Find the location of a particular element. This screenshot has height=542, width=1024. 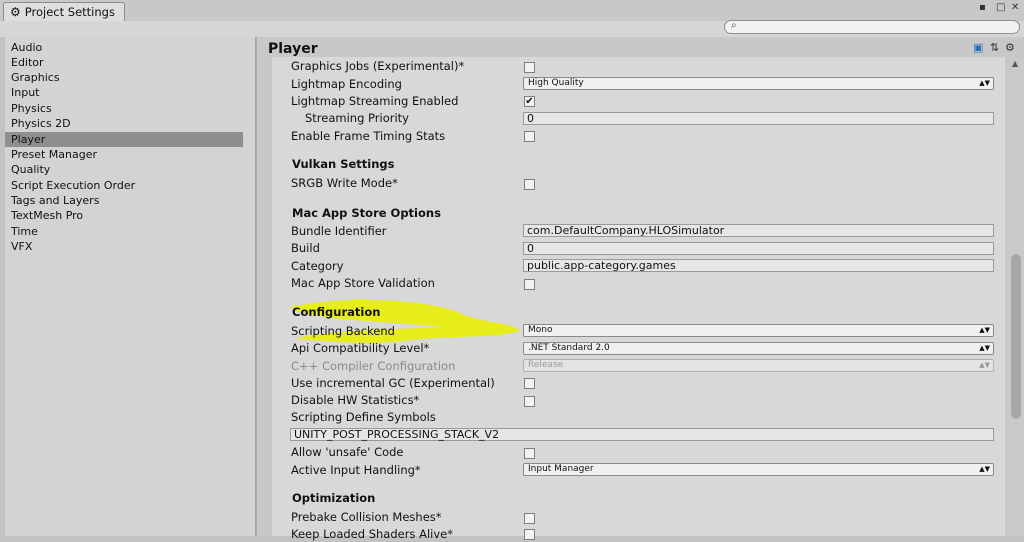

window-title: Project Settings is located at coordinates (69, 12).